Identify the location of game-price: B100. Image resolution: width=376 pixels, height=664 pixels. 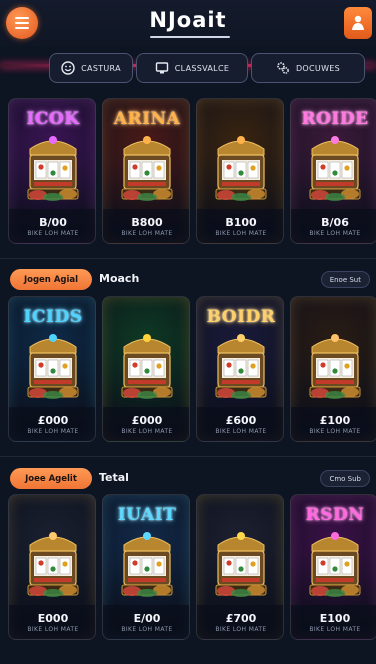
(241, 222).